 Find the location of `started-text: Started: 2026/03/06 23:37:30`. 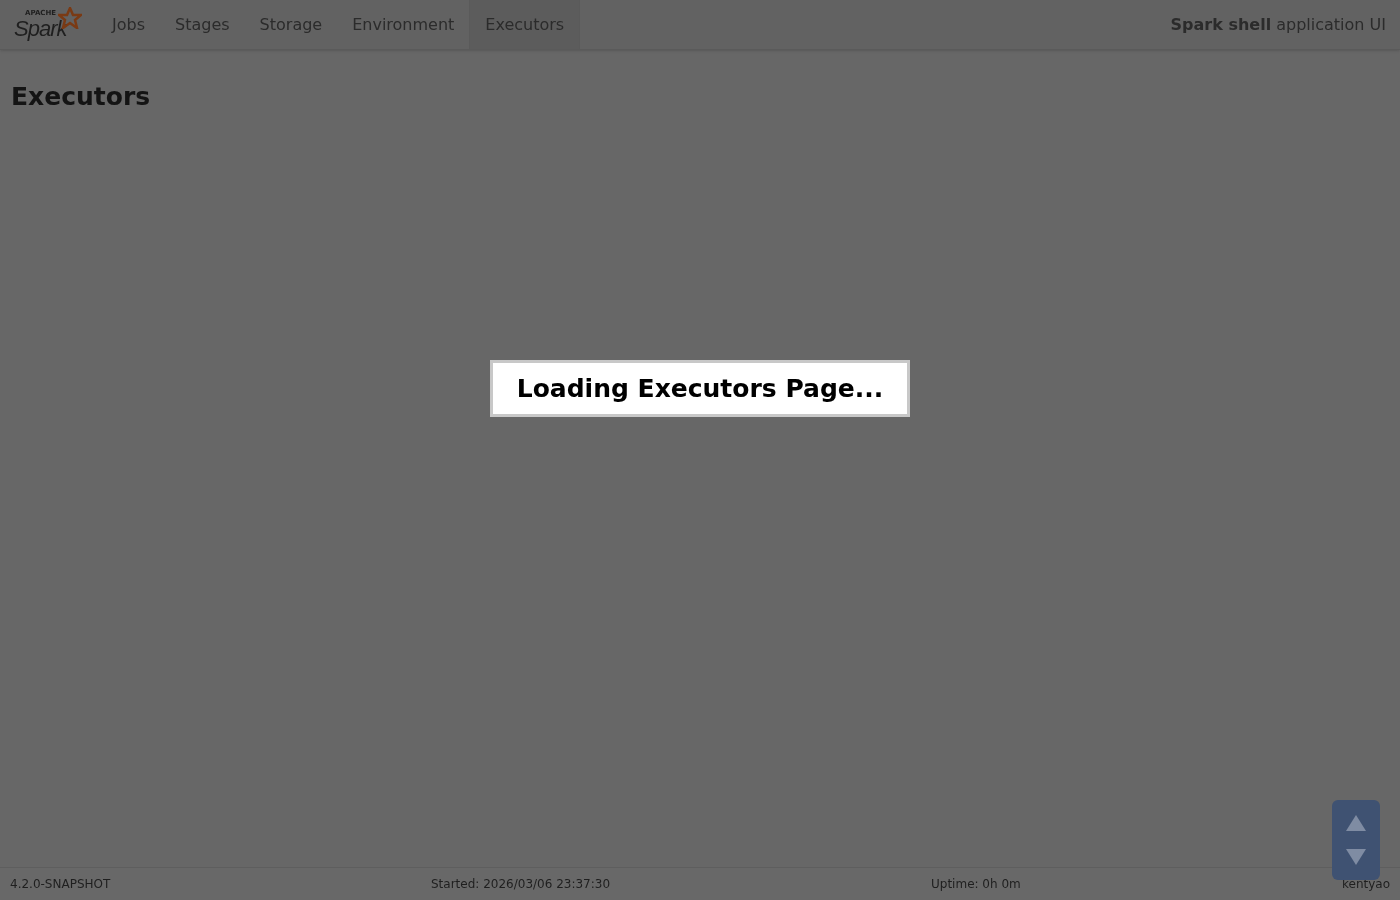

started-text: Started: 2026/03/06 23:37:30 is located at coordinates (521, 884).